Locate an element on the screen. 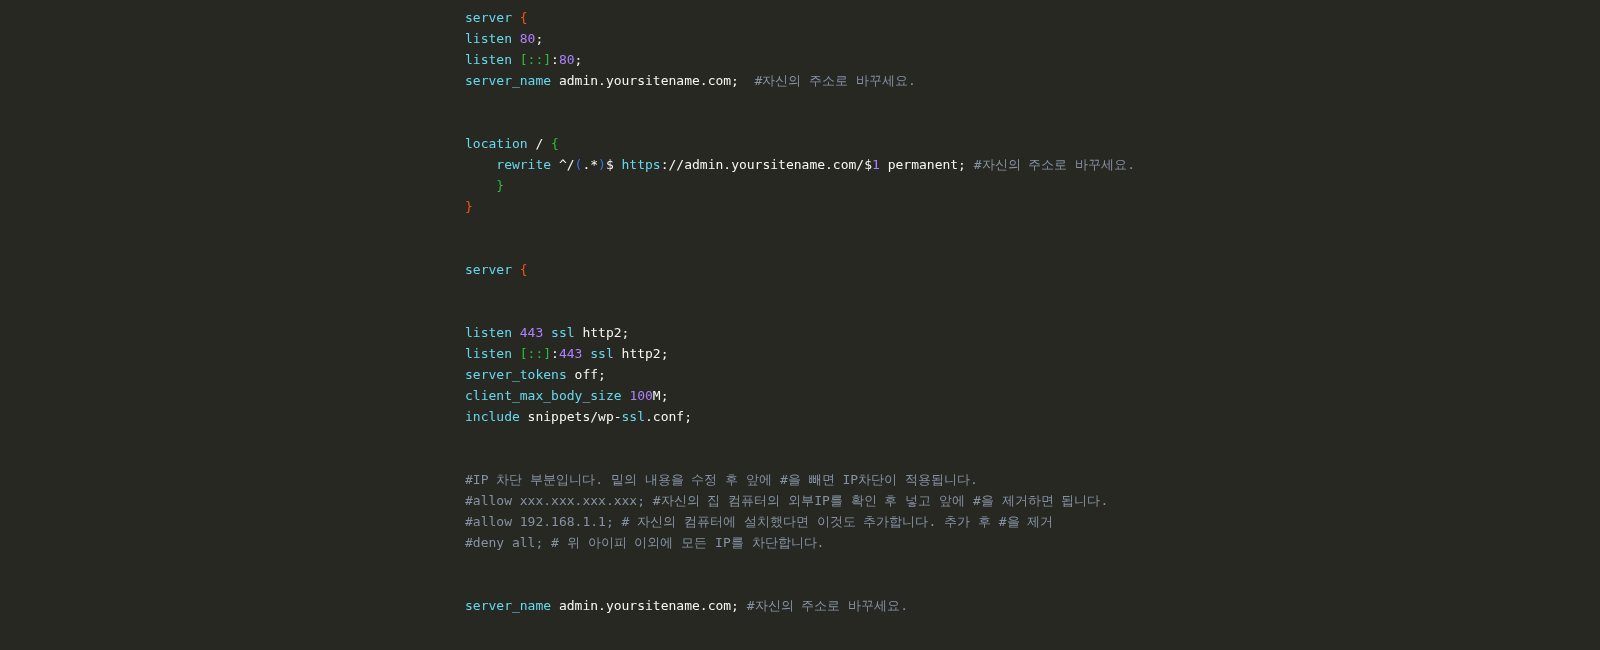 The height and width of the screenshot is (650, 1600). code-line: listen [::]:443 ssl http2; is located at coordinates (567, 354).